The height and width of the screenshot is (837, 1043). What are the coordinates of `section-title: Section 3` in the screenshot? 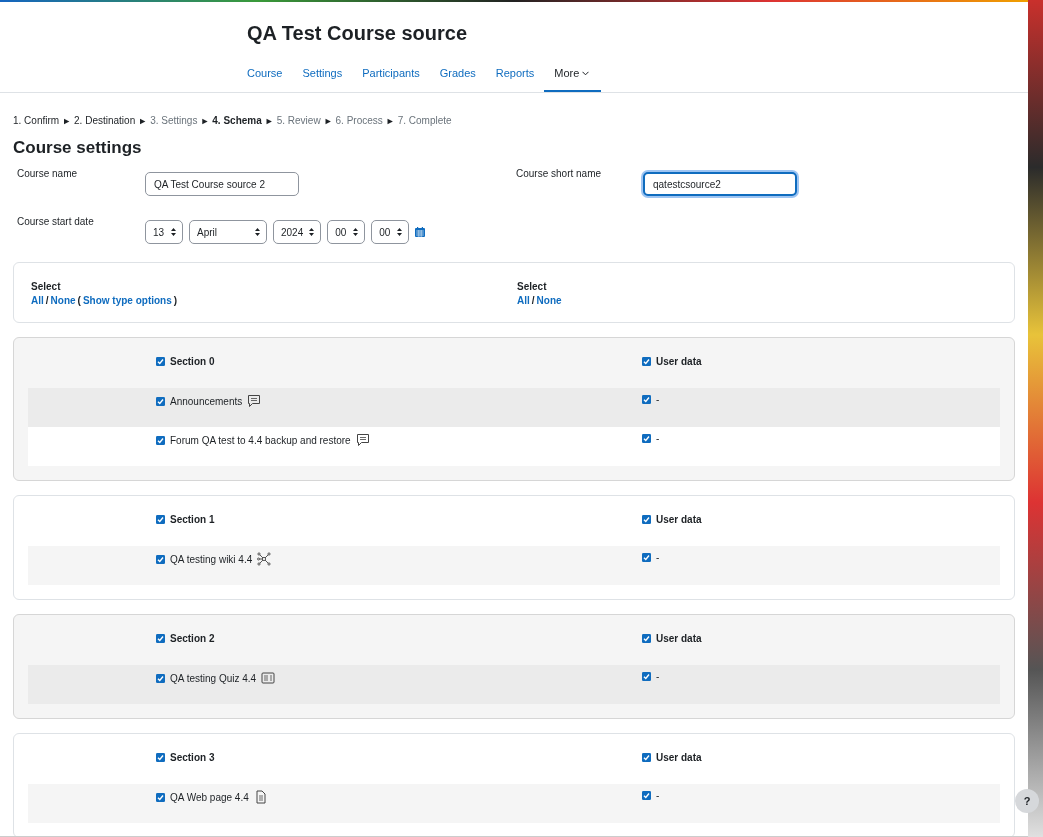 It's located at (192, 757).